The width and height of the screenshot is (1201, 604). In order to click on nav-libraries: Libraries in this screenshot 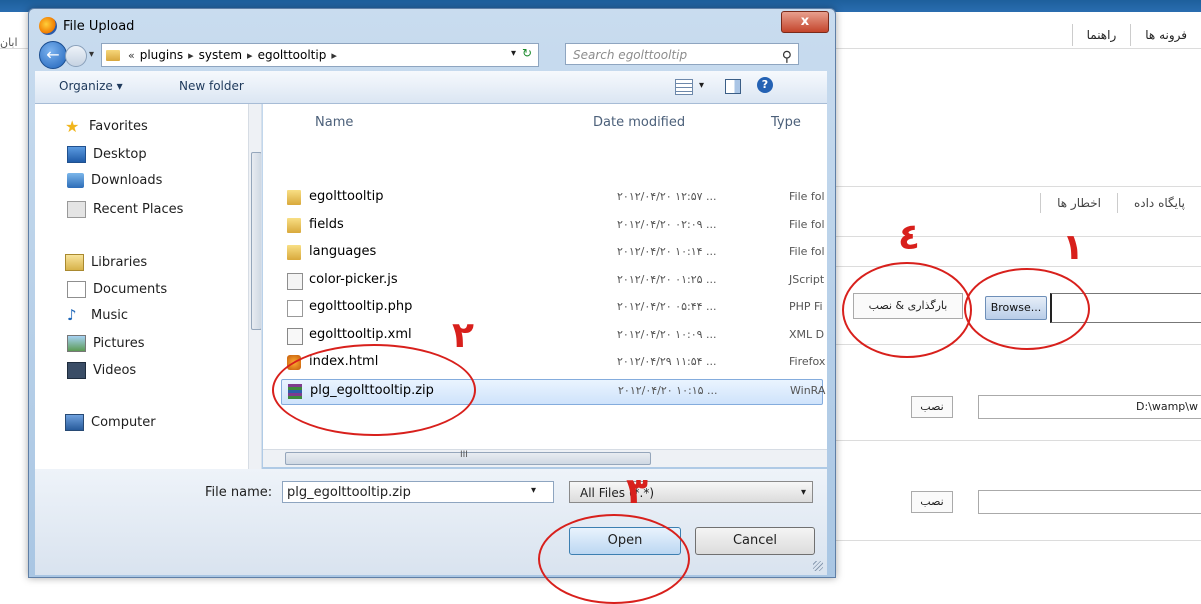, I will do `click(106, 262)`.